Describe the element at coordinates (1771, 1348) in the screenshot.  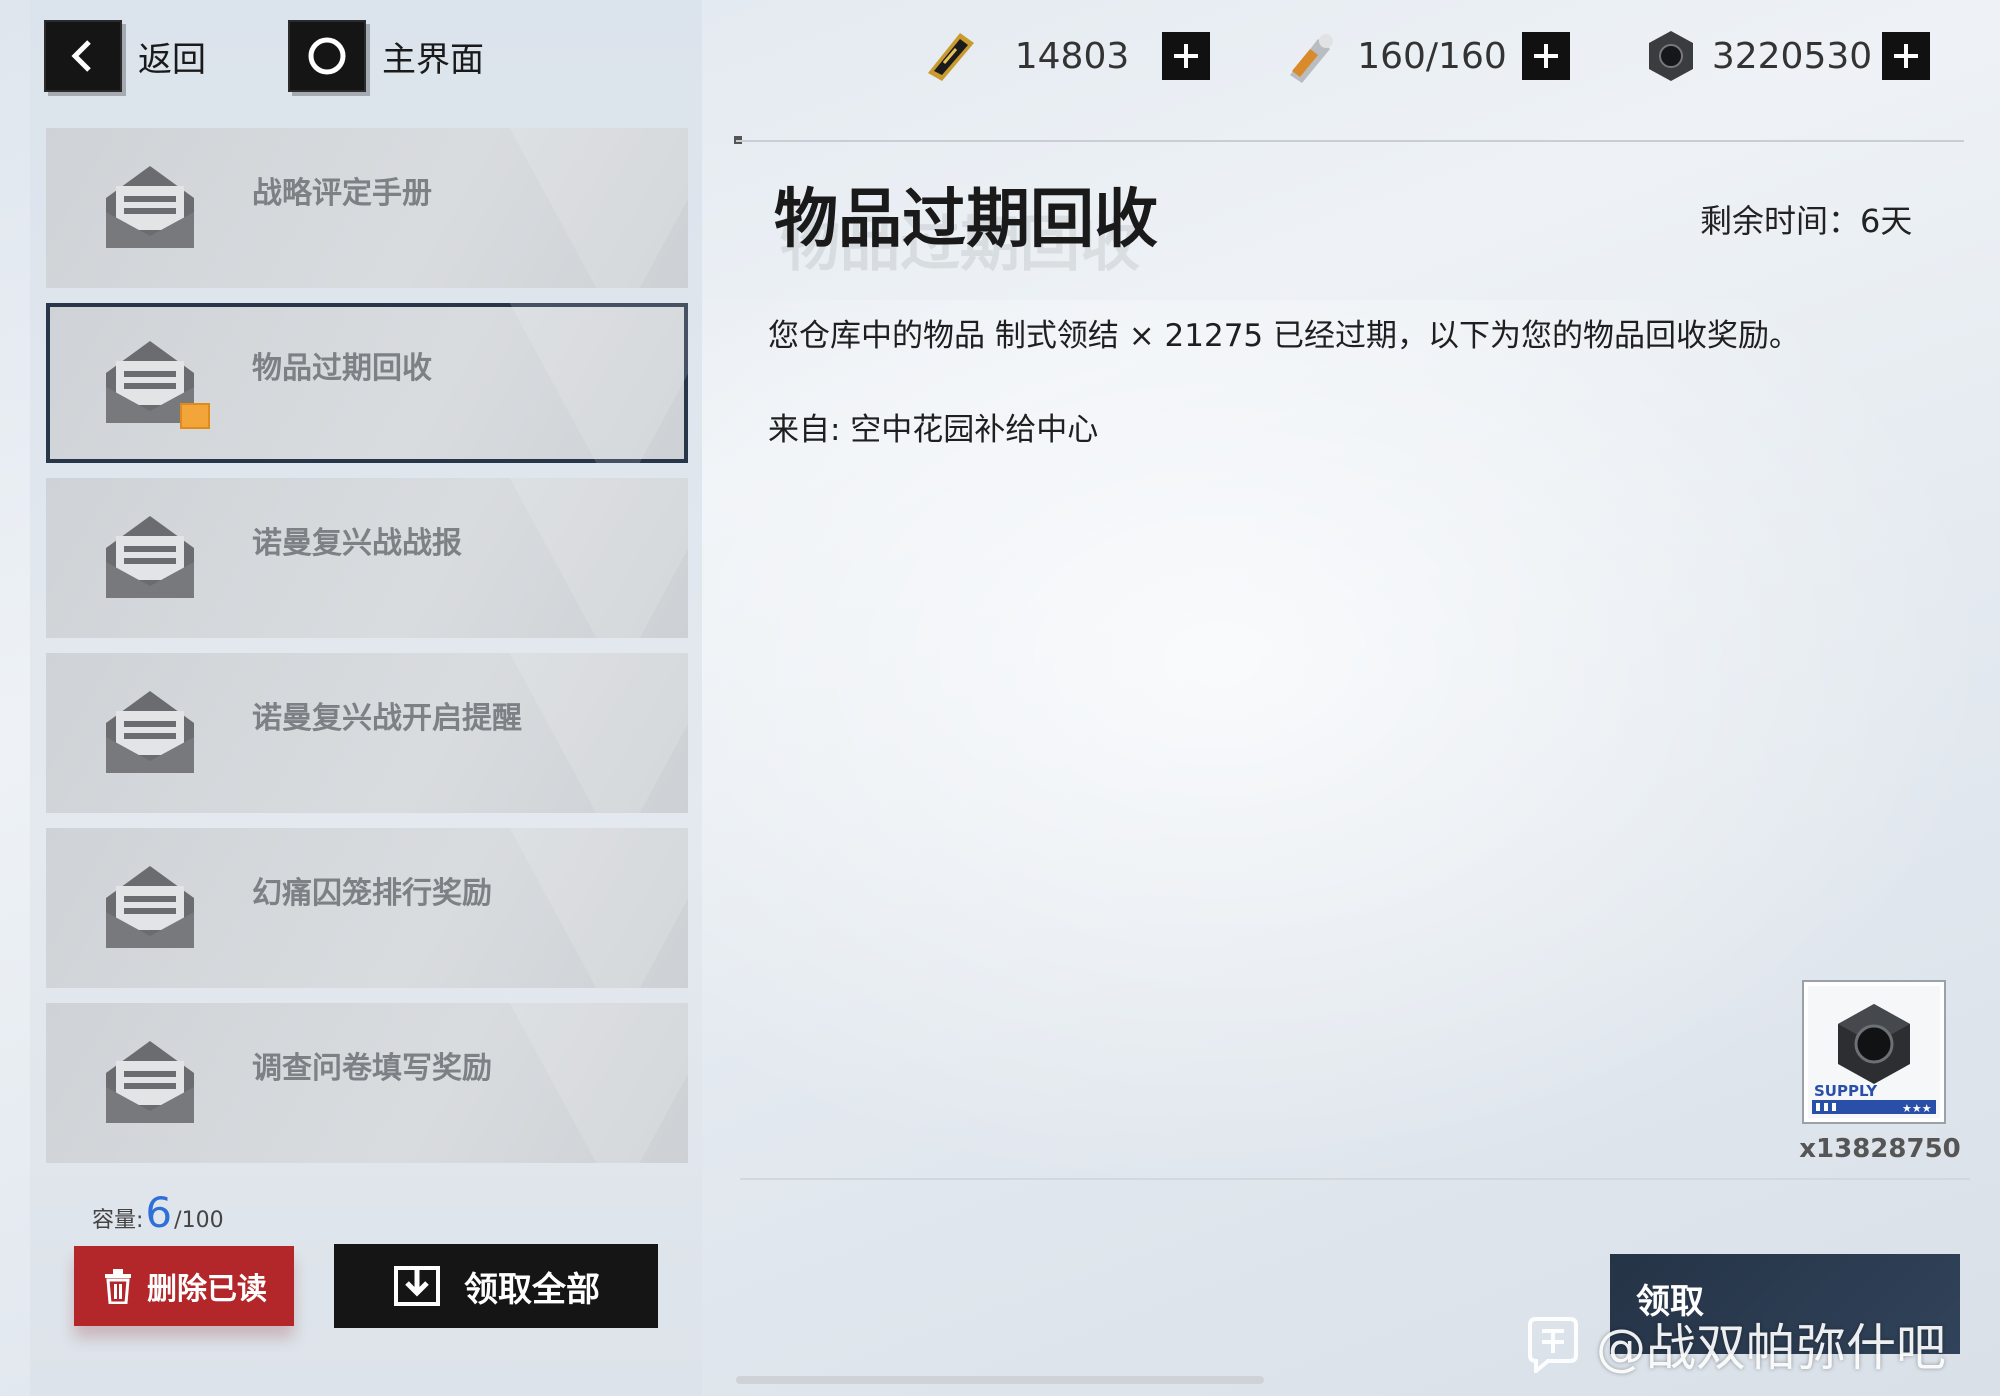
I see `watermark-text: @战双帕弥什吧` at that location.